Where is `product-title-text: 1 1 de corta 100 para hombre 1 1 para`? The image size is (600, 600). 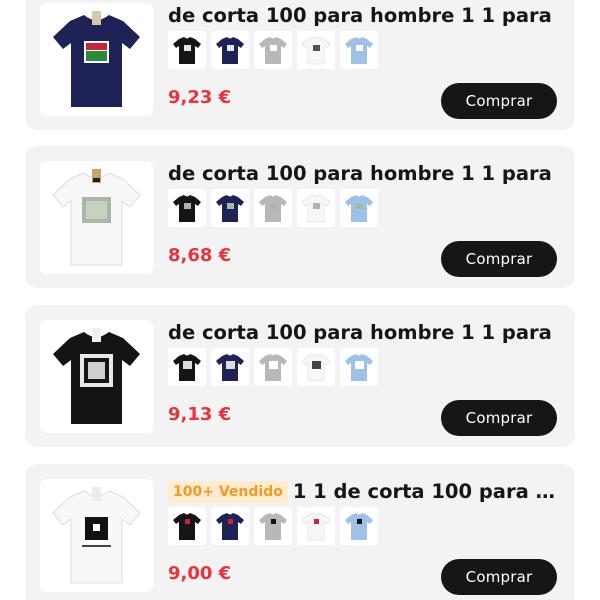 product-title-text: 1 1 de corta 100 para hombre 1 1 para is located at coordinates (427, 491).